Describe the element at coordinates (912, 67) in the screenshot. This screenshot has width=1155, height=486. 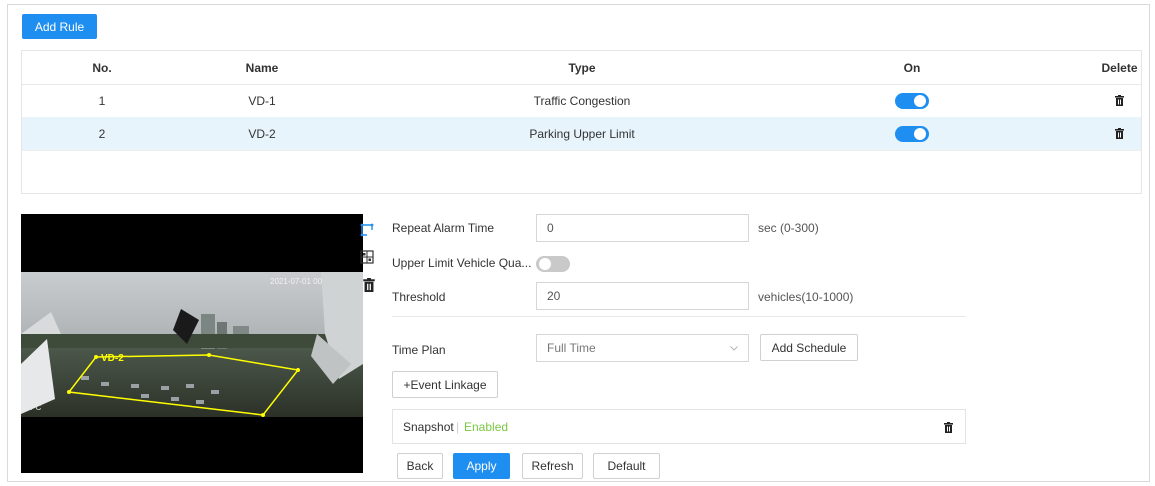
I see `header-on: On` at that location.